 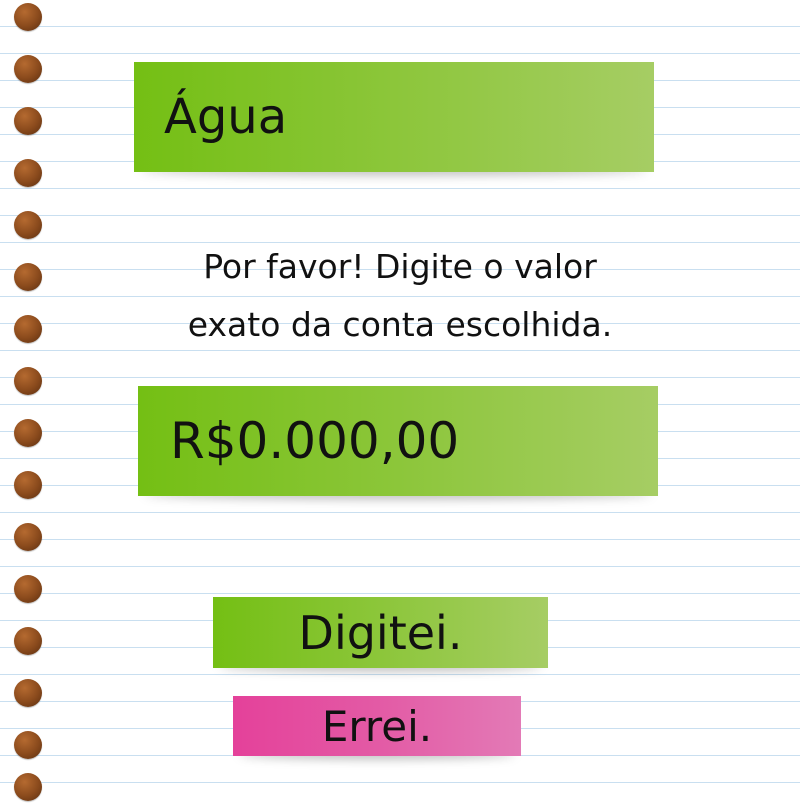 I want to click on bill-title: Água, so click(x=226, y=117).